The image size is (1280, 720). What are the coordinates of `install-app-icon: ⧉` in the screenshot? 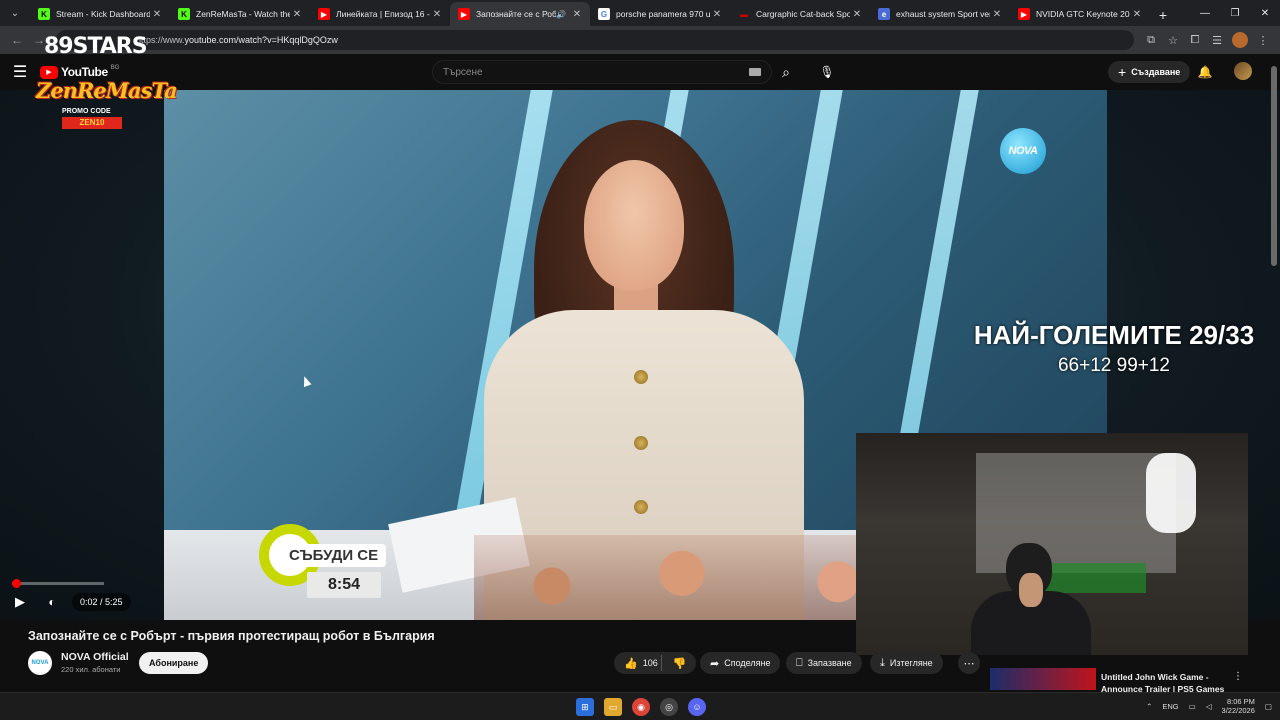 It's located at (1151, 40).